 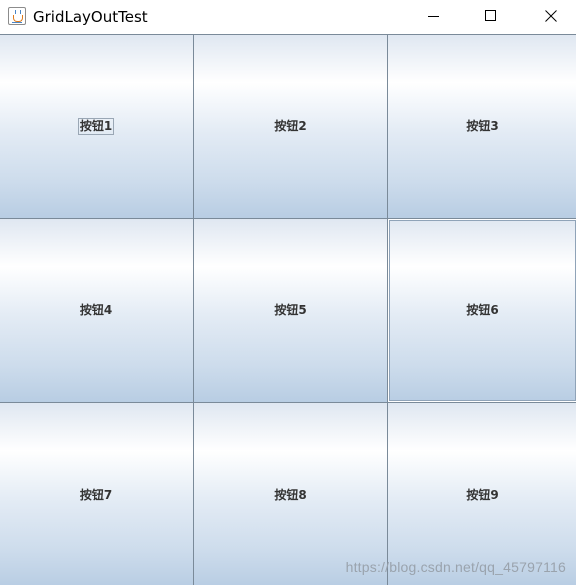 I want to click on grid-button-5: 按钮5, so click(x=290, y=310).